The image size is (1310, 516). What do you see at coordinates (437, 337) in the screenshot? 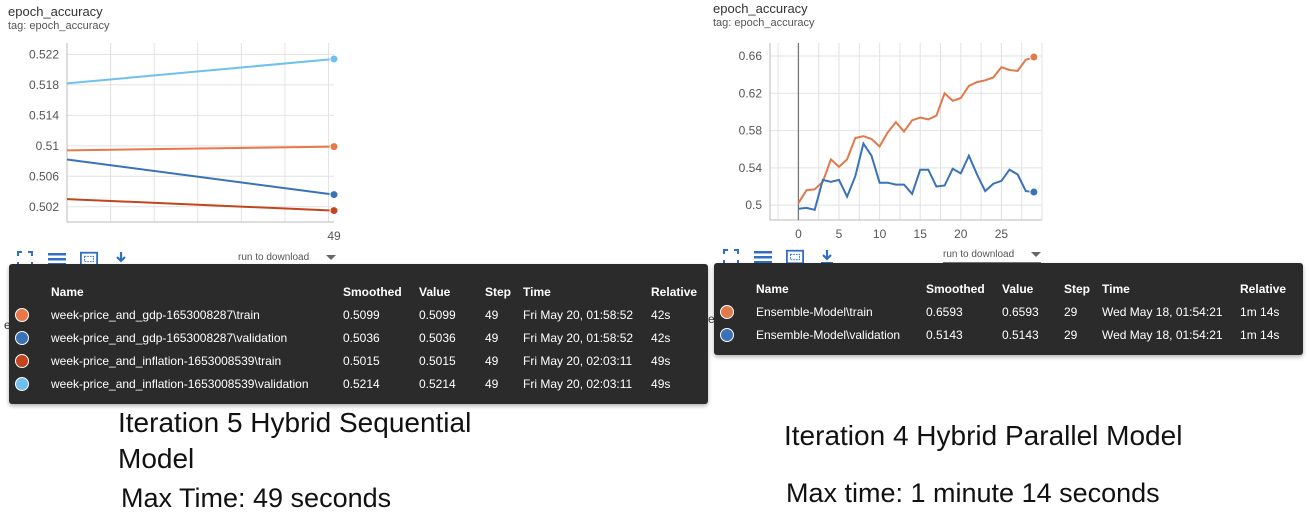
I see `row-value: 0.5036` at bounding box center [437, 337].